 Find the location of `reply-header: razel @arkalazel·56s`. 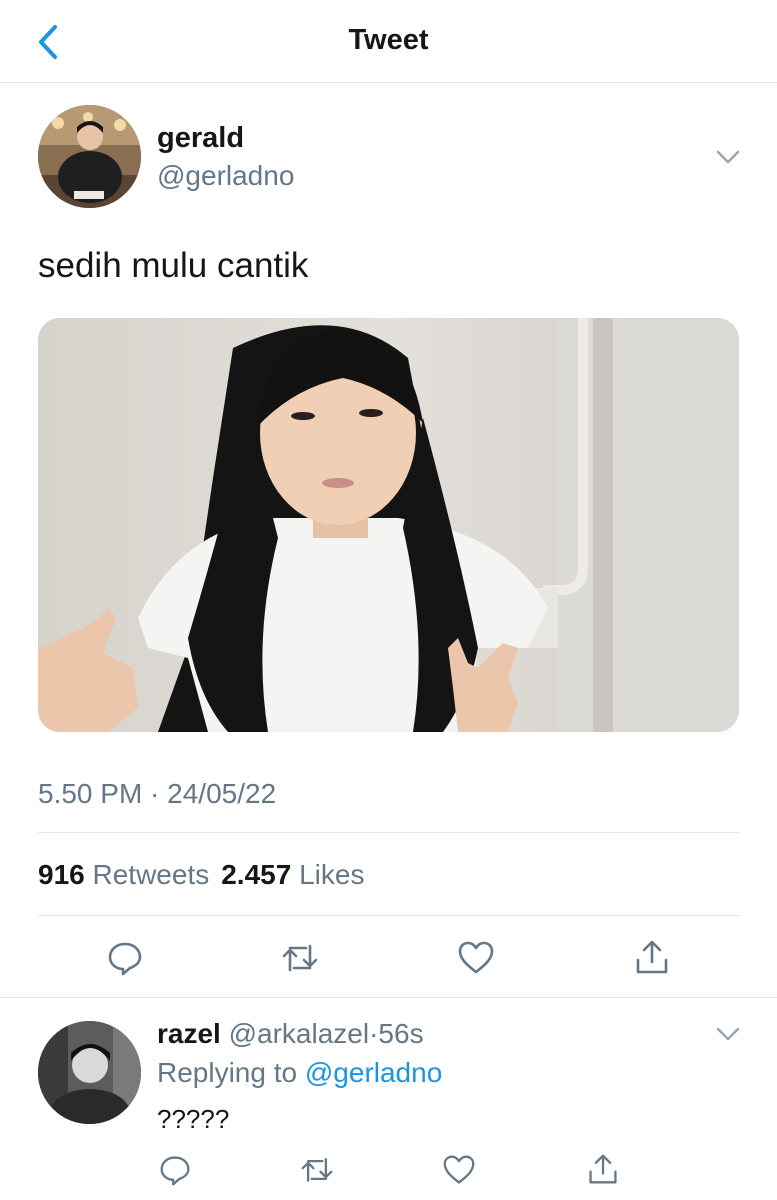

reply-header: razel @arkalazel·56s is located at coordinates (290, 1034).